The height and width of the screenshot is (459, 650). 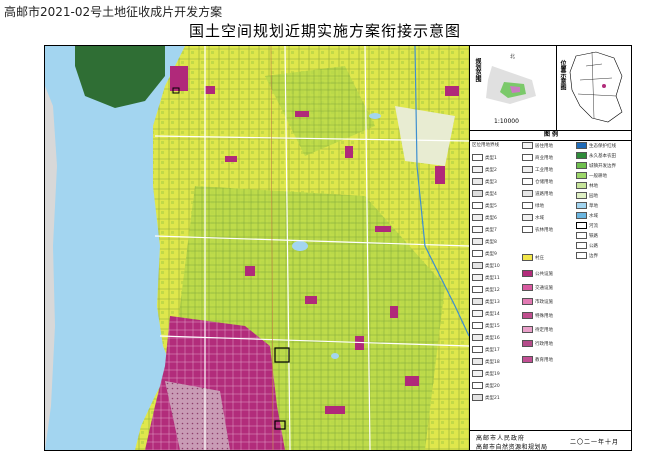 What do you see at coordinates (484, 181) in the screenshot?
I see `legend-col1-3: 类型3` at bounding box center [484, 181].